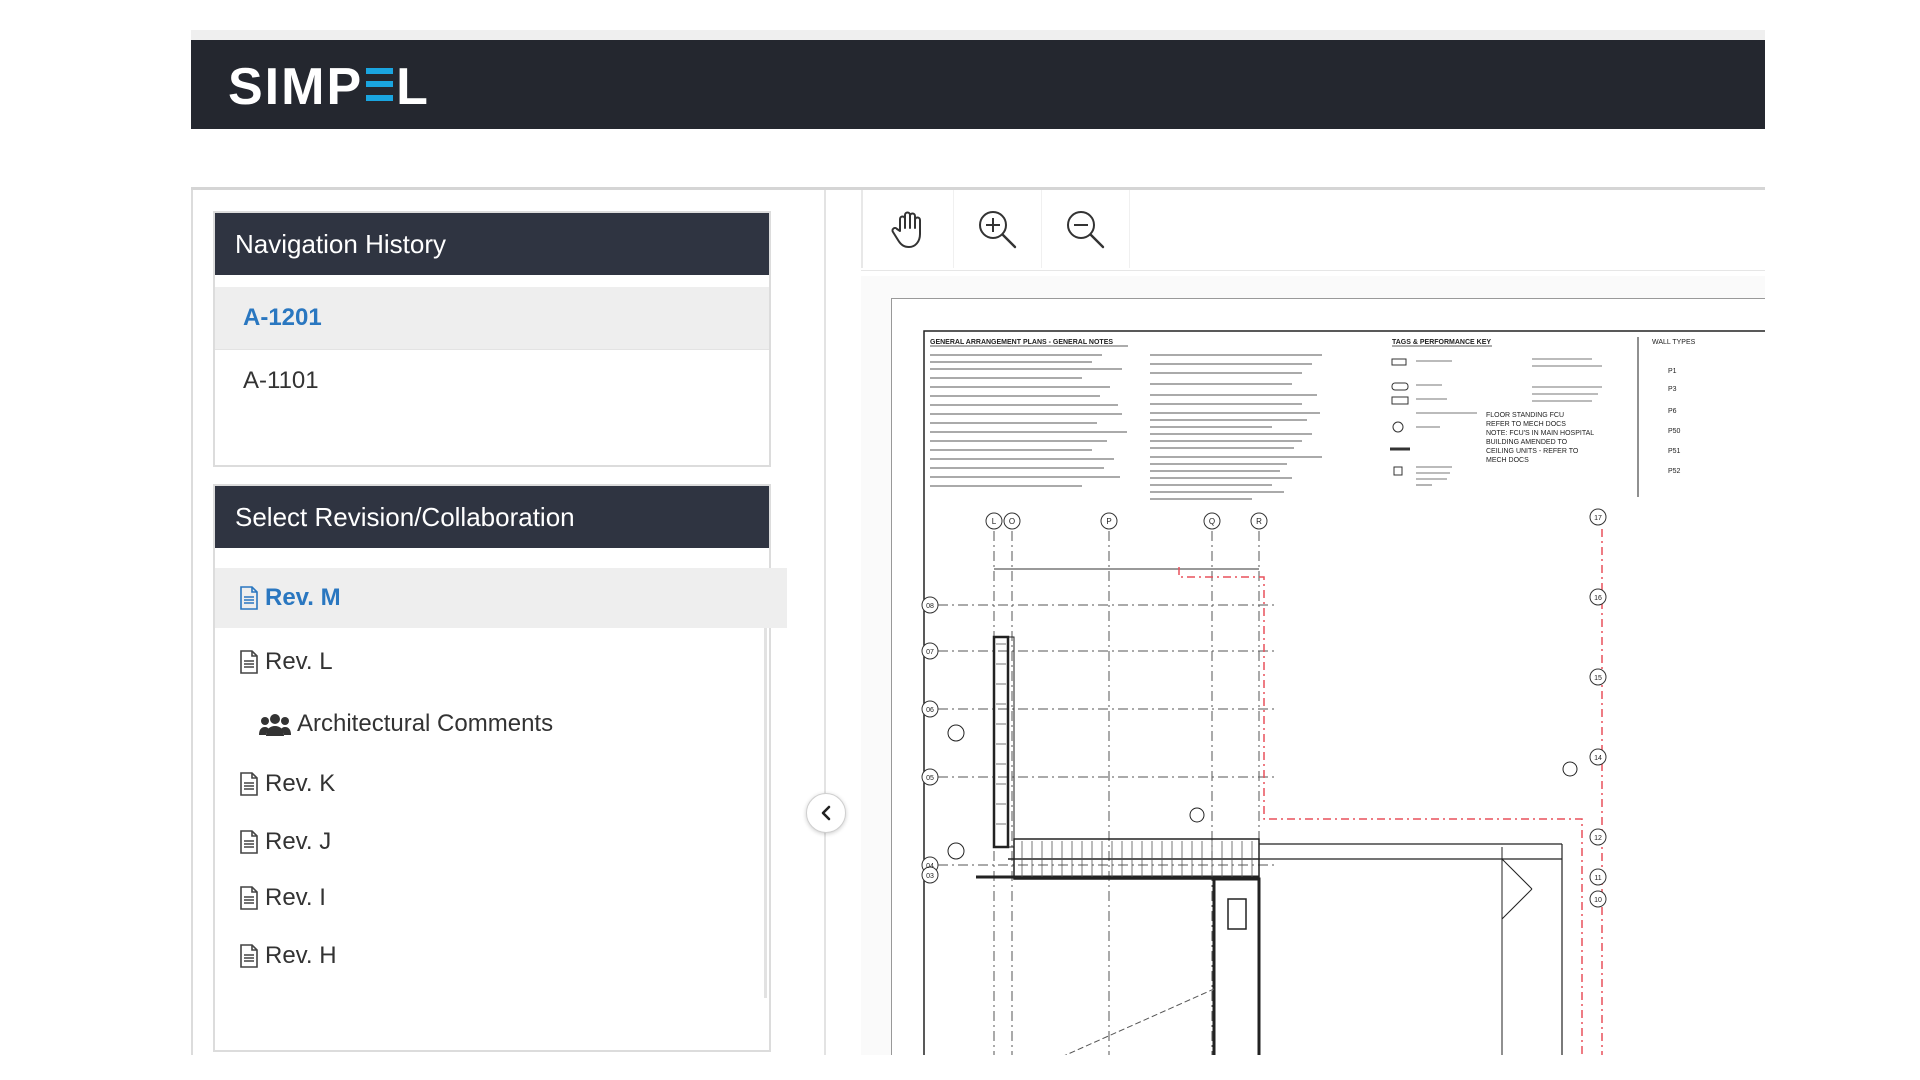 The image size is (1920, 1080). I want to click on building-walls, so click(1269, 845).